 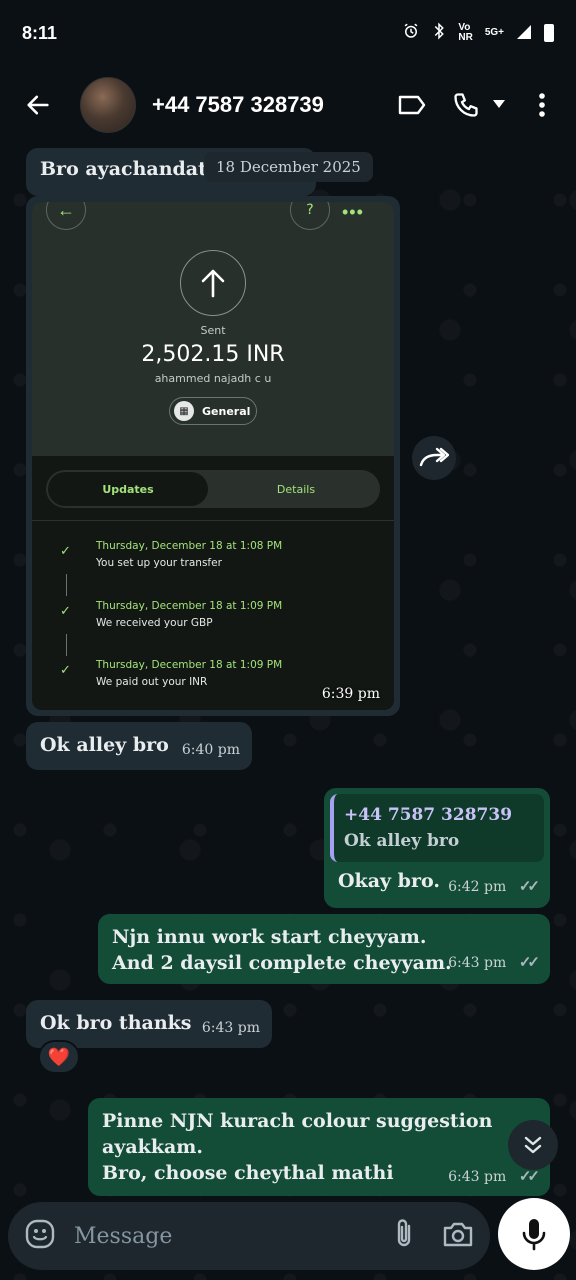 I want to click on category-pill: ▦ General, so click(x=213, y=411).